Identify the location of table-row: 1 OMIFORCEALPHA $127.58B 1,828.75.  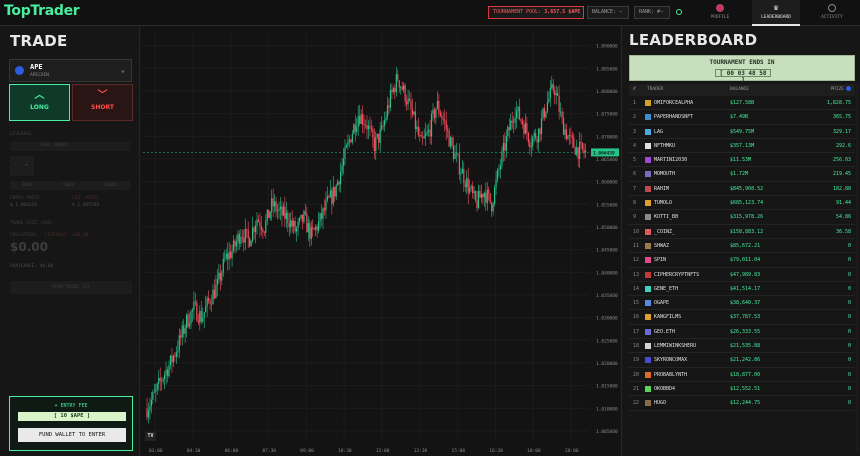
(742, 103).